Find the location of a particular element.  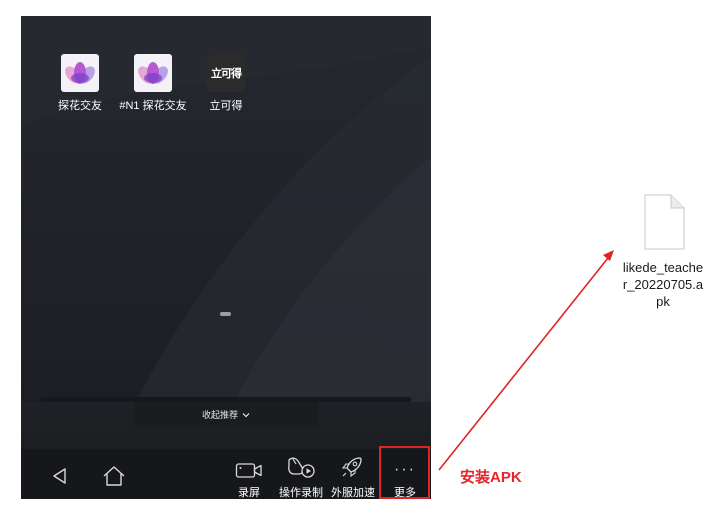

file-name: likede_teacher_20220705.apk is located at coordinates (663, 284).